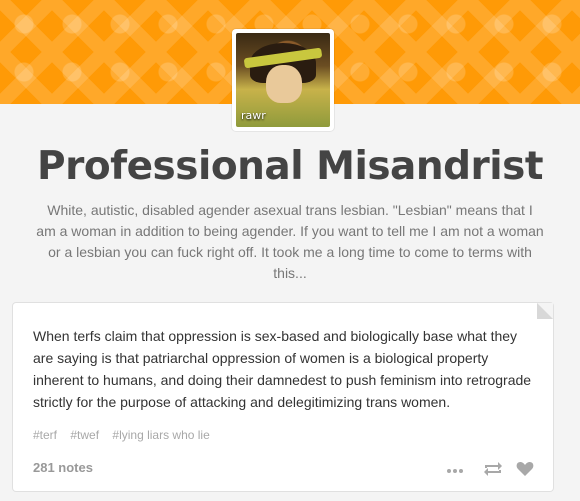 The width and height of the screenshot is (580, 501). What do you see at coordinates (63, 467) in the screenshot?
I see `notes-count: 281 notes` at bounding box center [63, 467].